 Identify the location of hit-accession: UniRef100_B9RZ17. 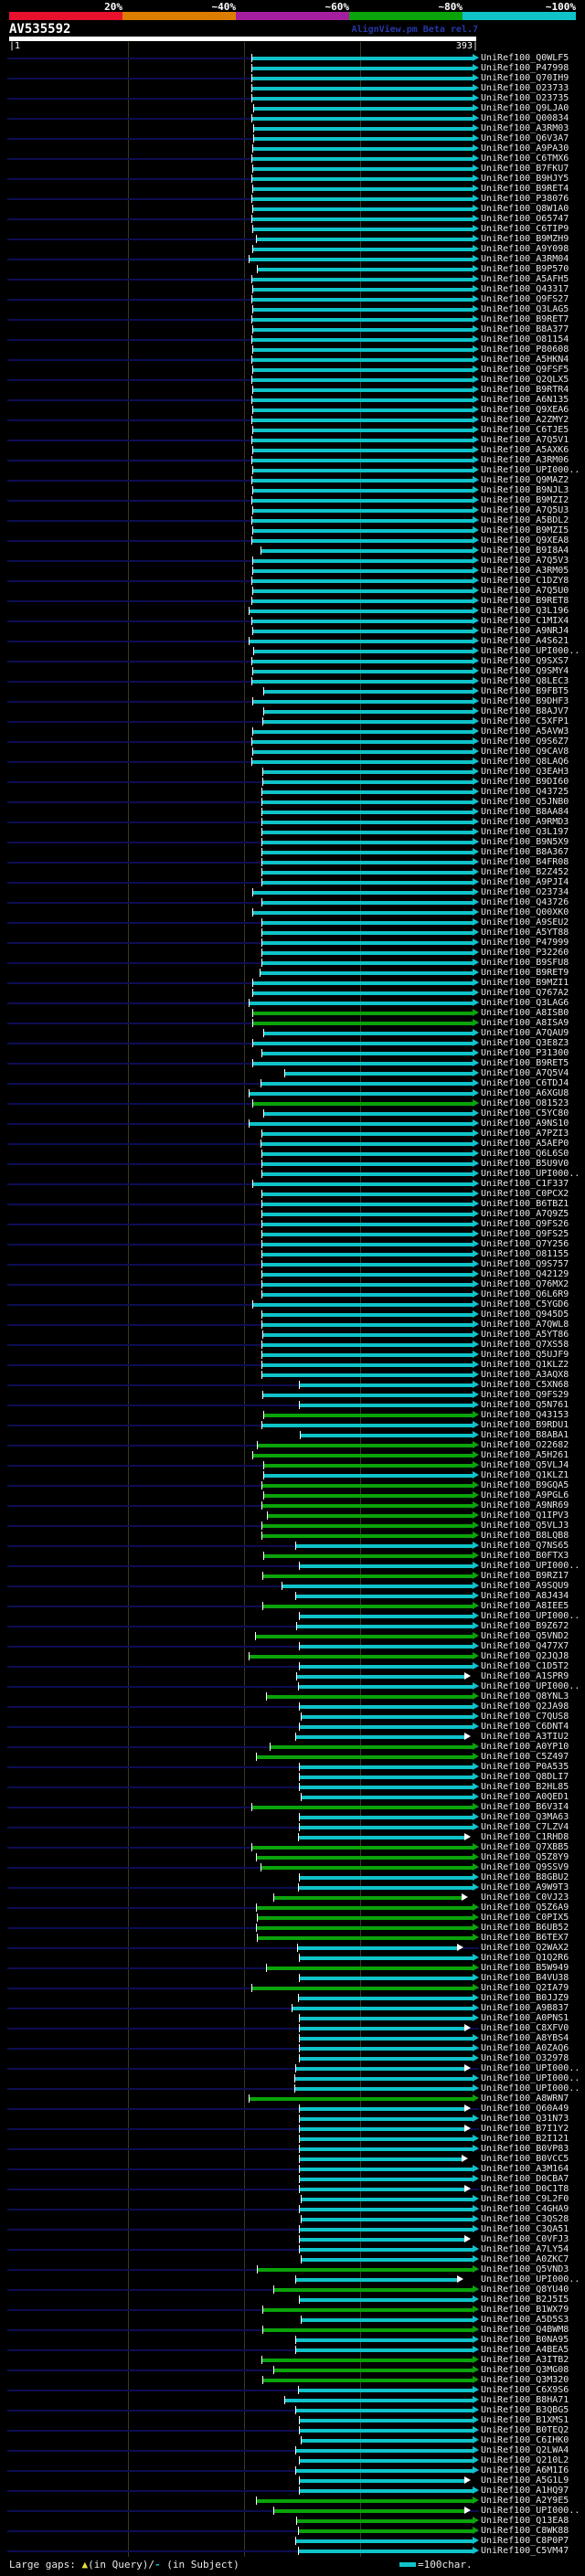
(525, 1576).